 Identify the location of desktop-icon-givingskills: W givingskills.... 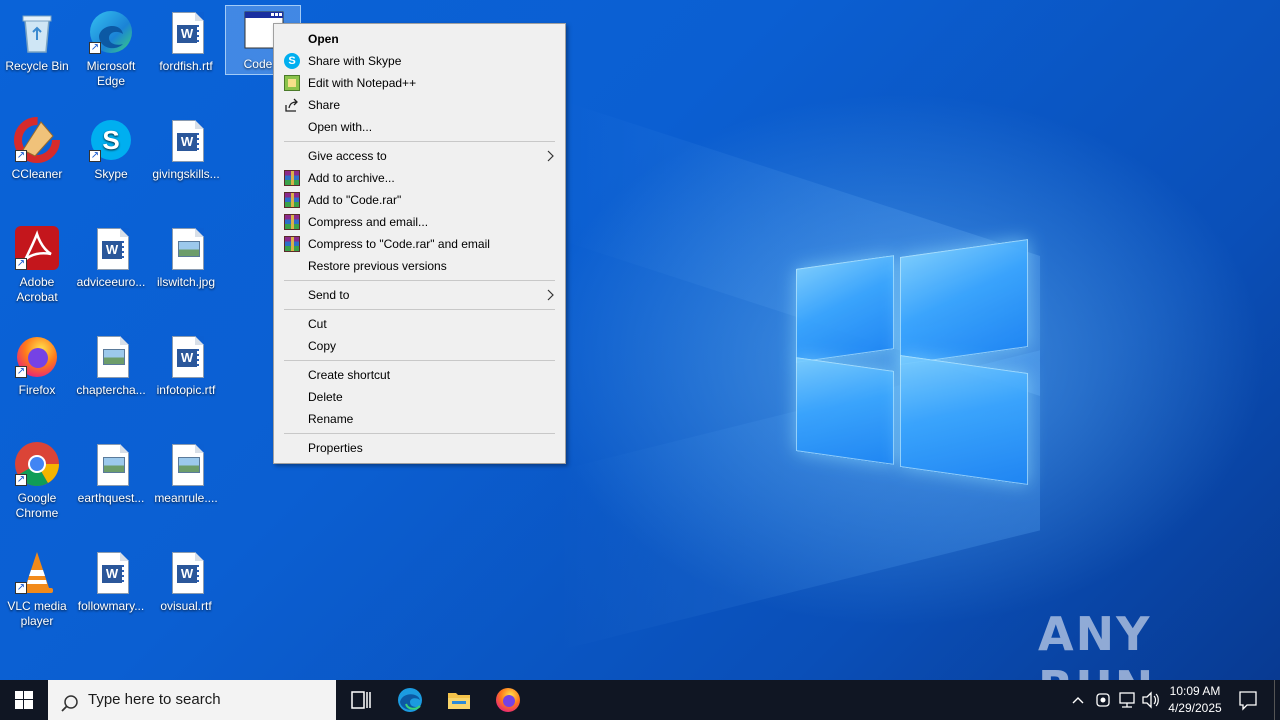
(186, 149).